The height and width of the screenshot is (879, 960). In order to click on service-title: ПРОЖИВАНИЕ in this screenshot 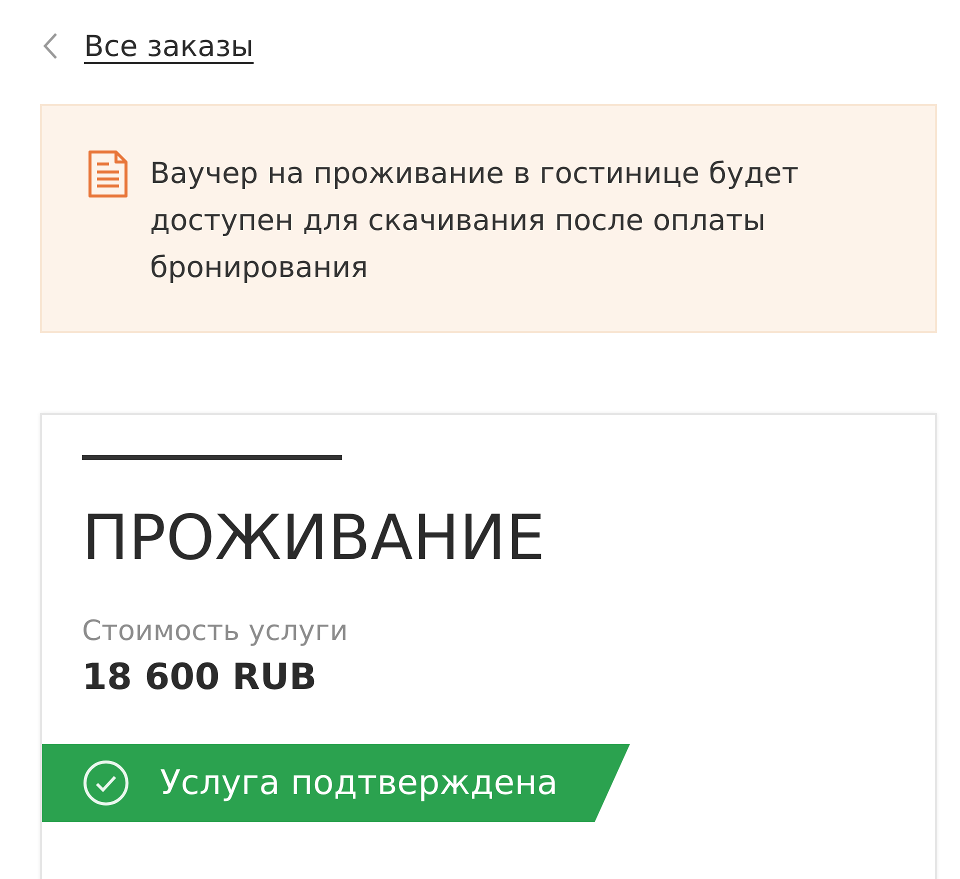, I will do `click(314, 538)`.